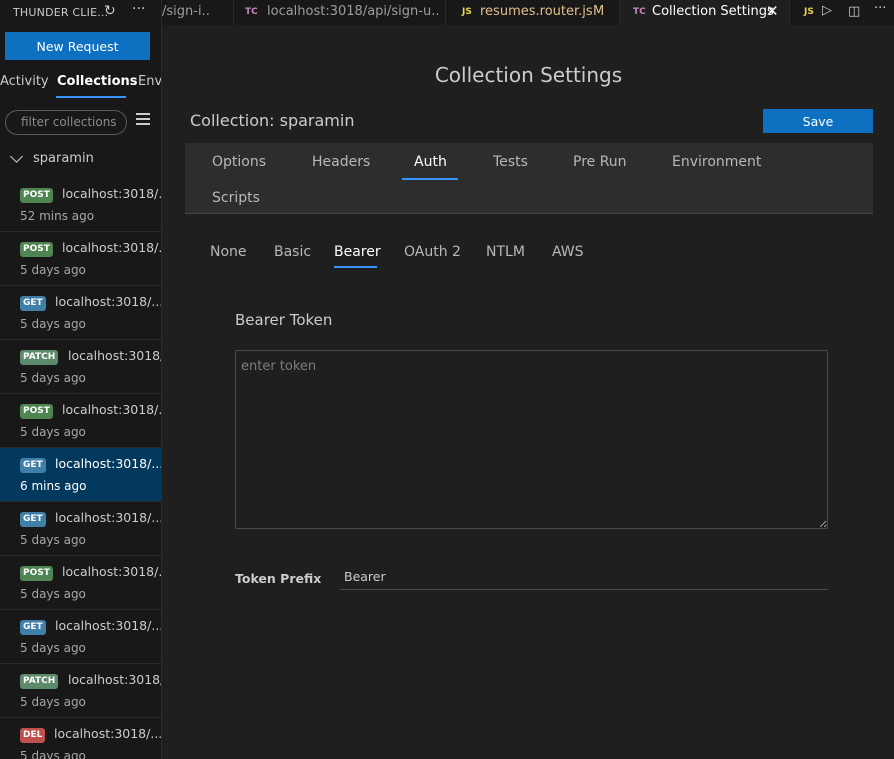  Describe the element at coordinates (536, 11) in the screenshot. I see `editor-tab-label: resumes.router.js` at that location.